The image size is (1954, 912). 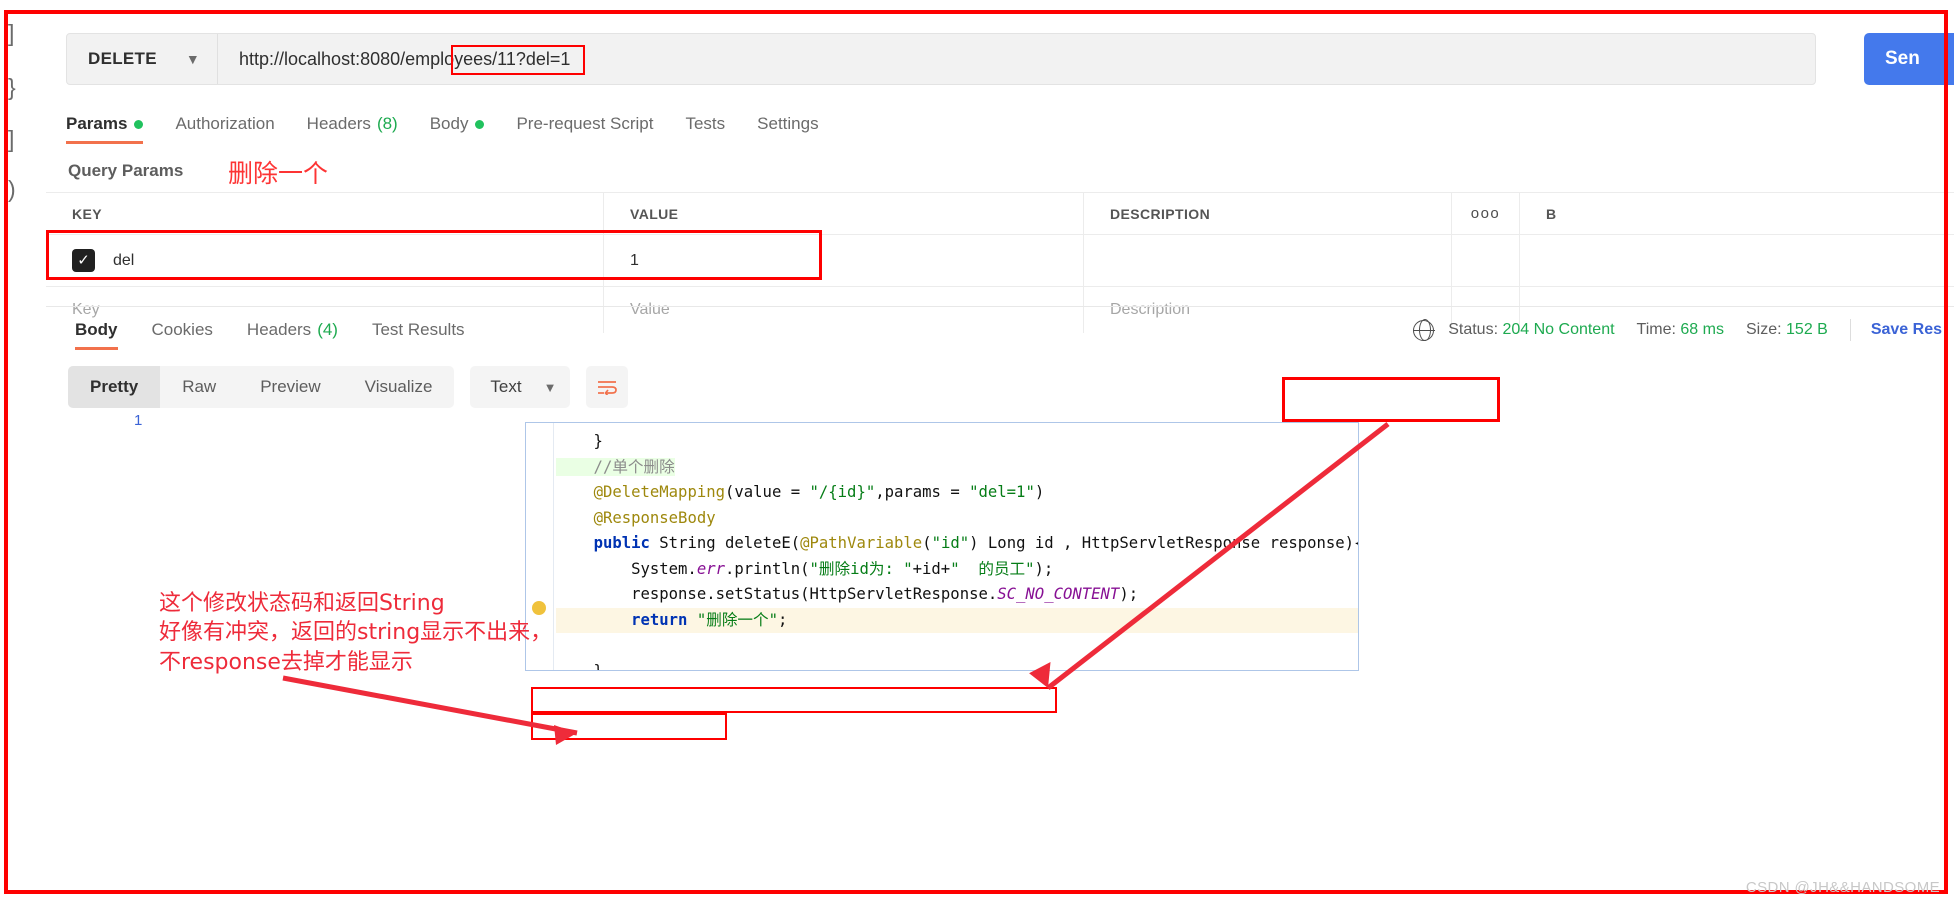 I want to click on size-value: 152 B, so click(x=1807, y=329).